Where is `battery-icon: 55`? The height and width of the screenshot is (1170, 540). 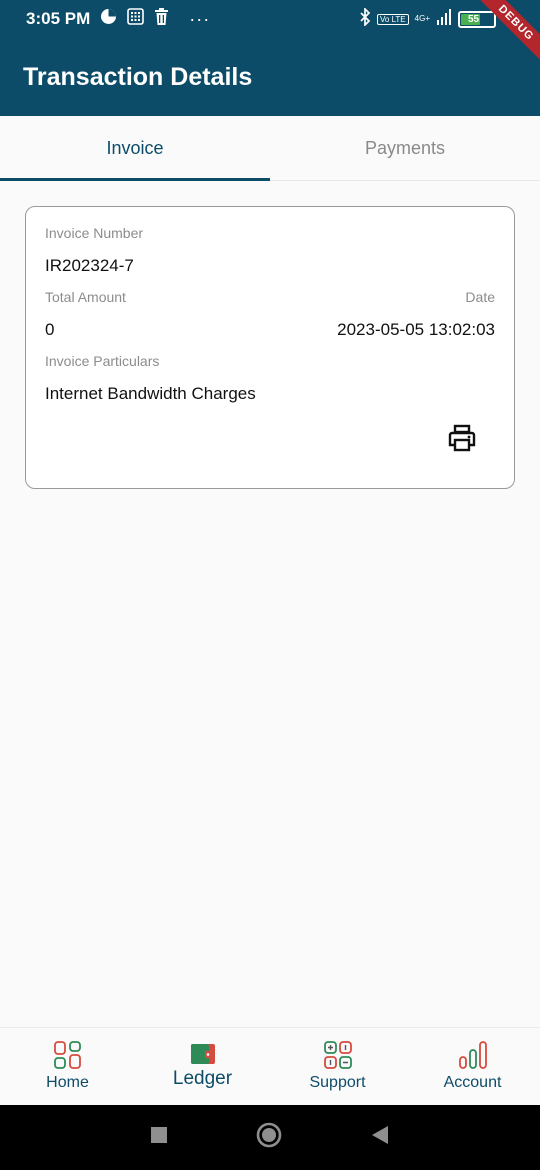 battery-icon: 55 is located at coordinates (477, 19).